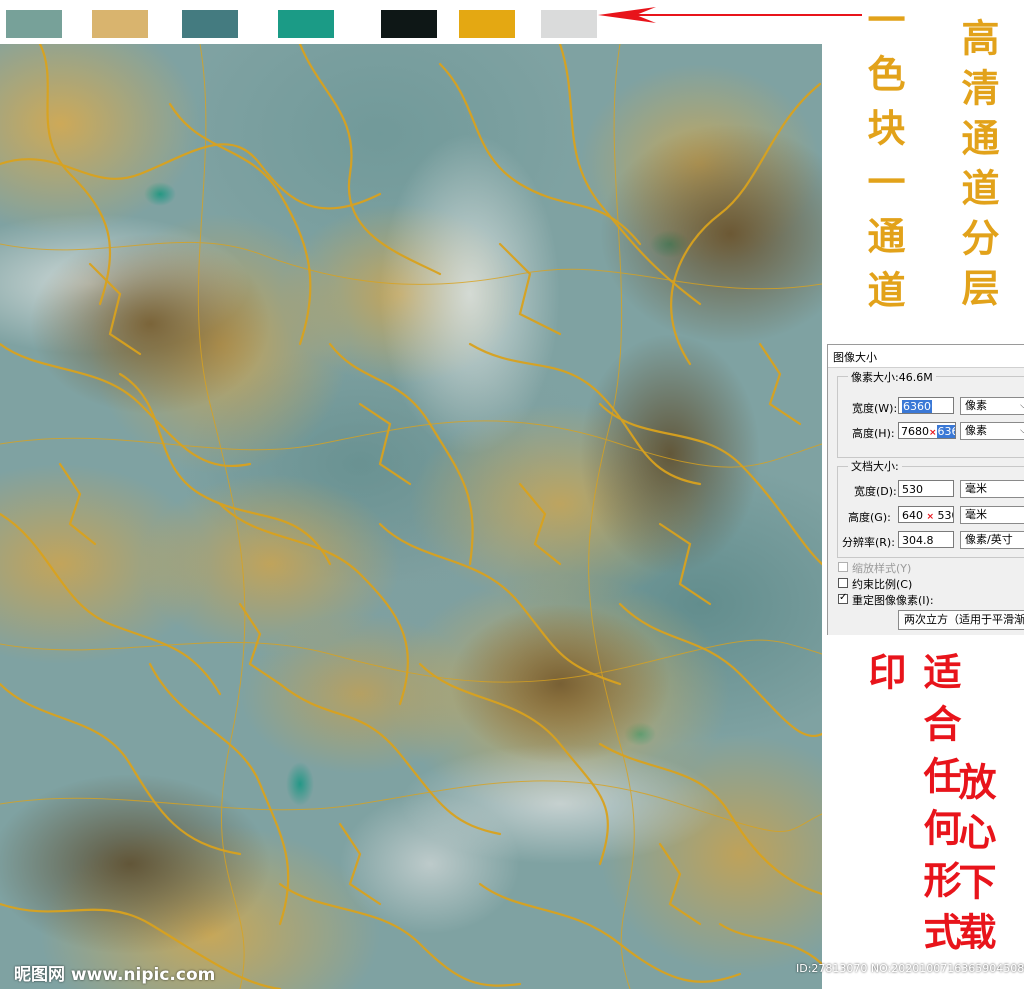  Describe the element at coordinates (409, 24) in the screenshot. I see `swatch-black` at that location.